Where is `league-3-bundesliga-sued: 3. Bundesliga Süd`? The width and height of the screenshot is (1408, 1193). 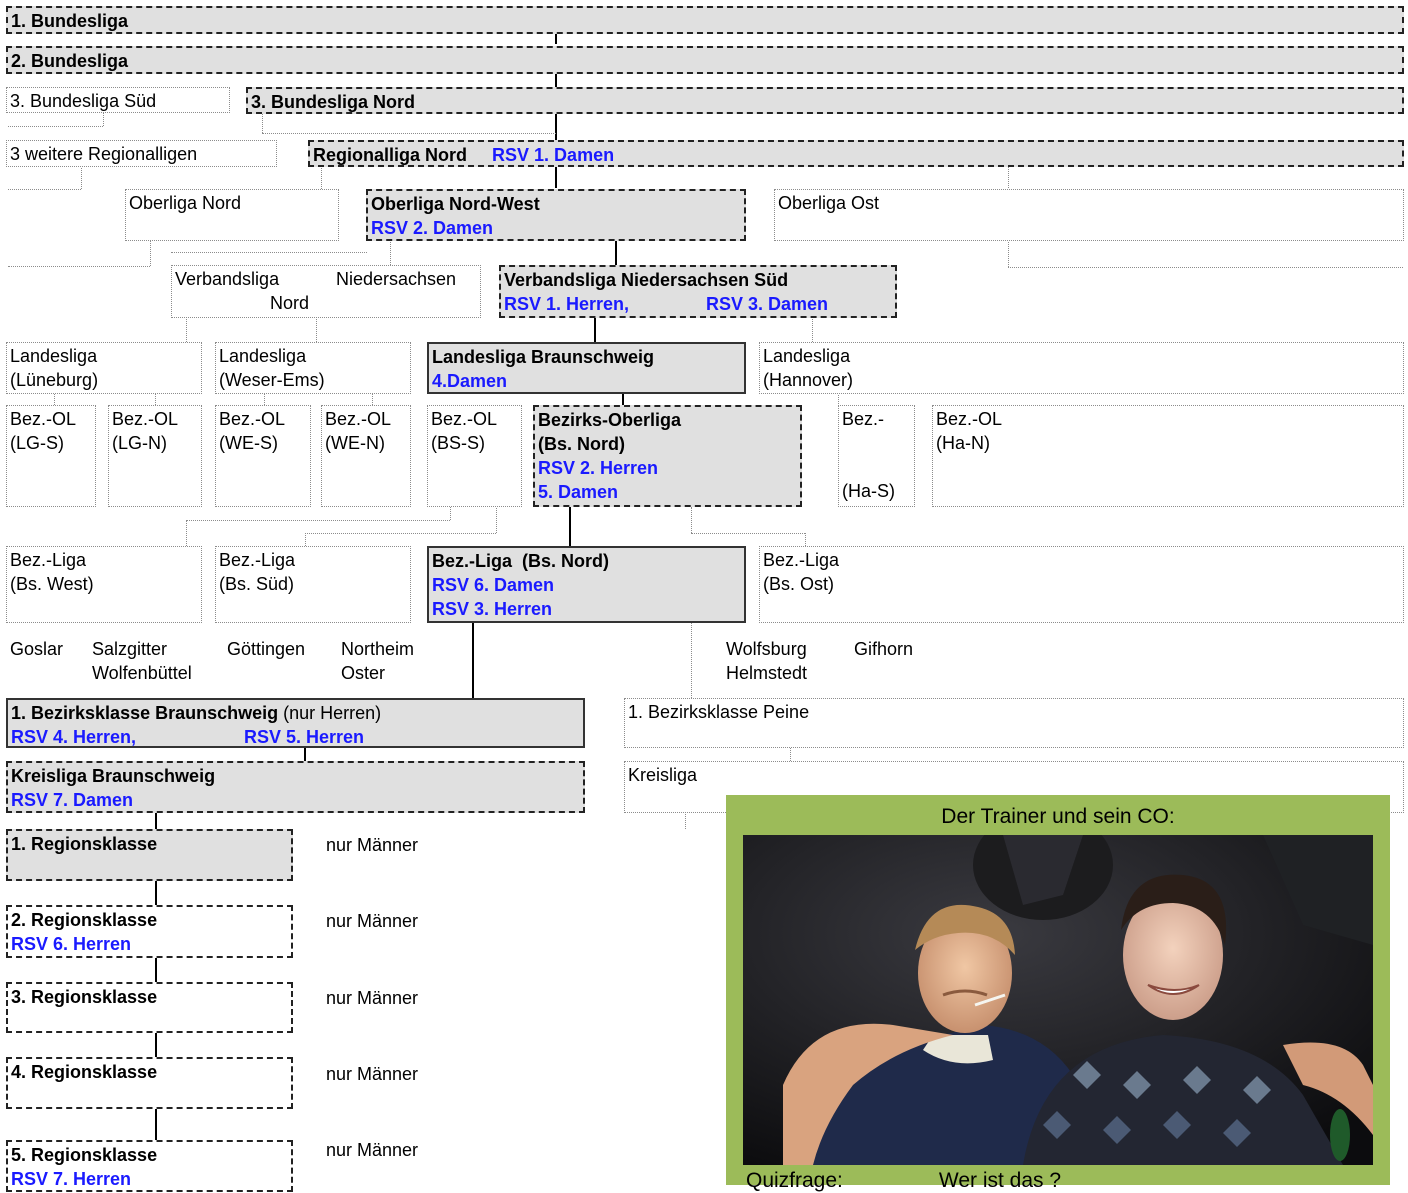 league-3-bundesliga-sued: 3. Bundesliga Süd is located at coordinates (118, 100).